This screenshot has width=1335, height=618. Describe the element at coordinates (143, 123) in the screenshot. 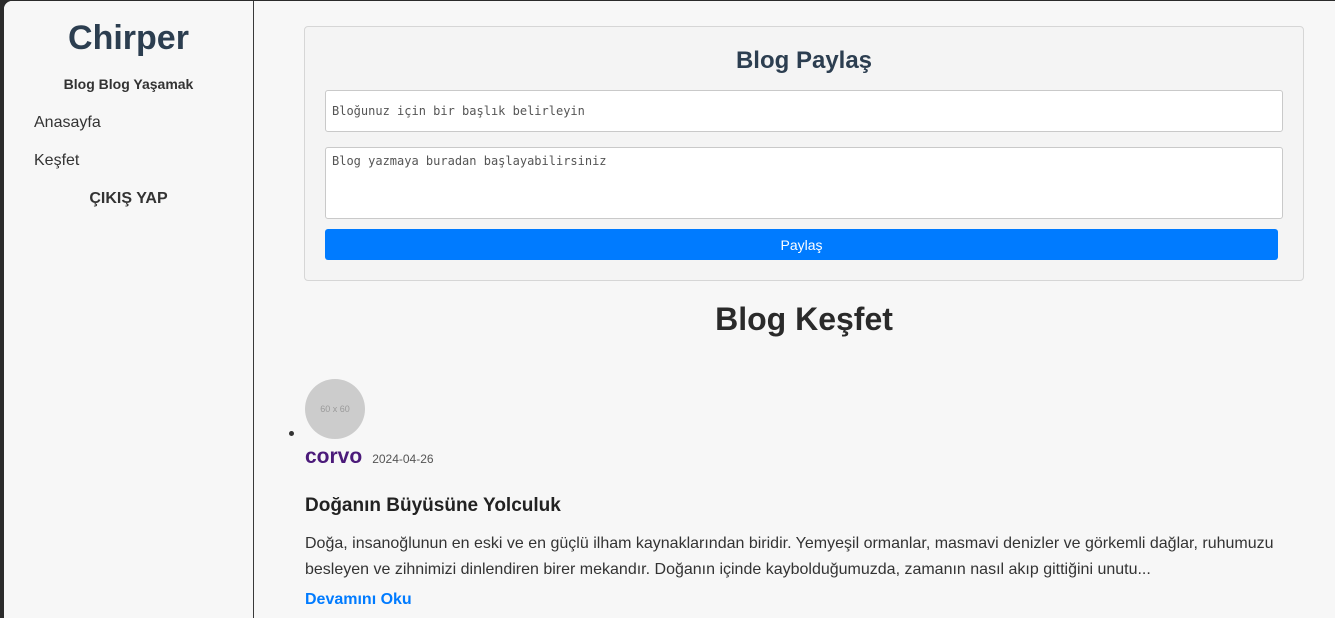

I see `nav-home-link: Anasayfa` at that location.